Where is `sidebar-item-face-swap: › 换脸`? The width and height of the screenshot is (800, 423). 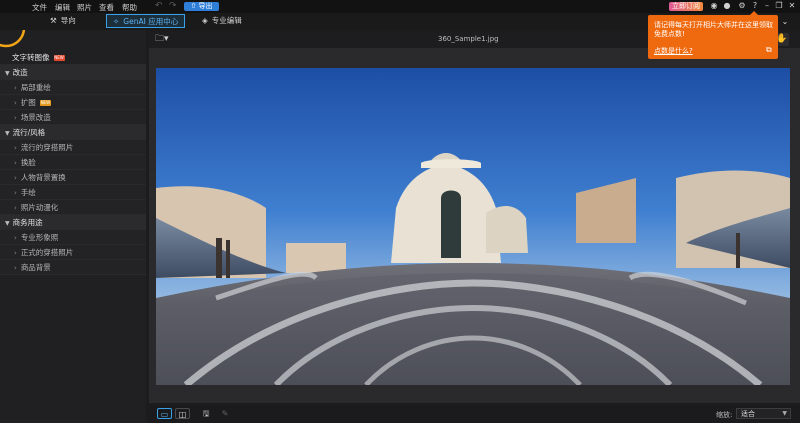
sidebar-item-face-swap: › 换脸 is located at coordinates (73, 162).